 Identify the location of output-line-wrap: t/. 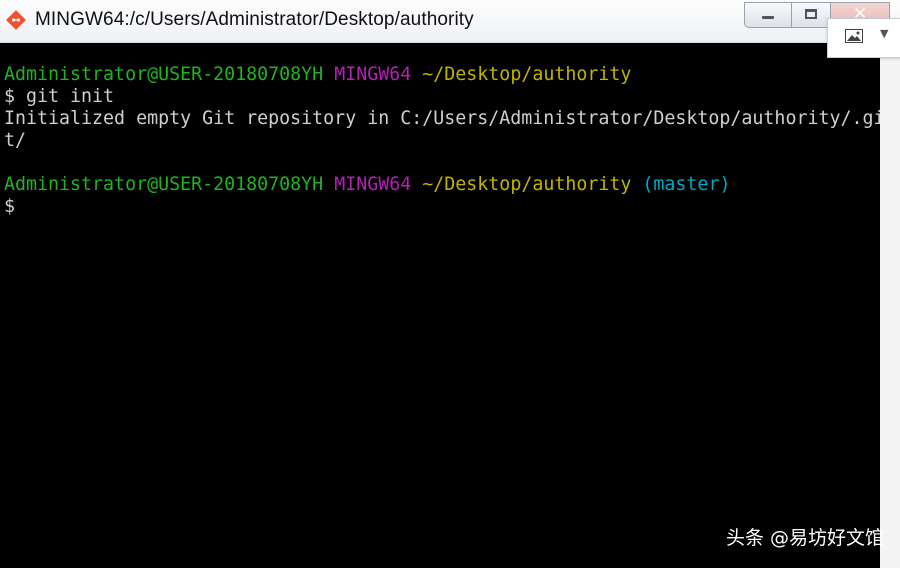
(15, 140).